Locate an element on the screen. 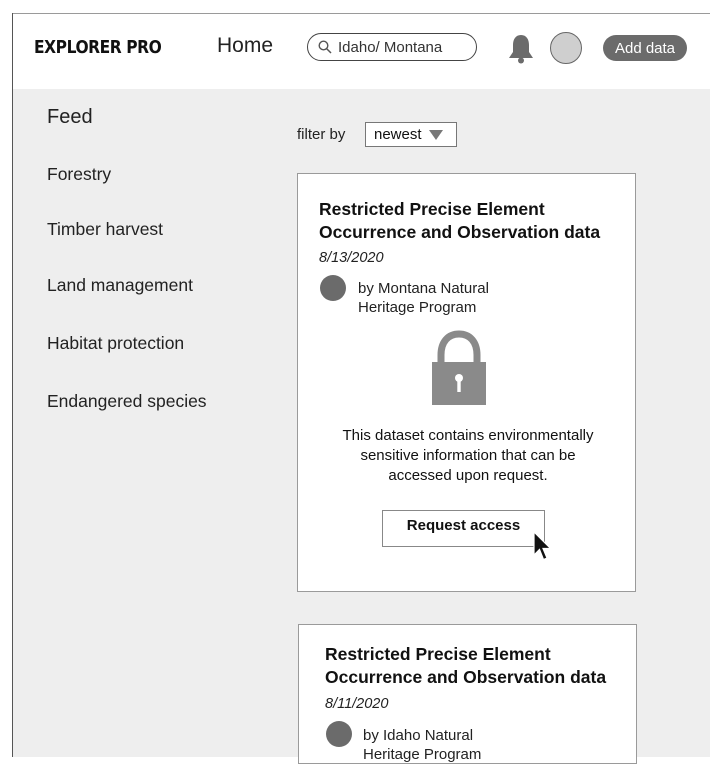 This screenshot has height=764, width=710. card-date: 8/11/2020 is located at coordinates (357, 704).